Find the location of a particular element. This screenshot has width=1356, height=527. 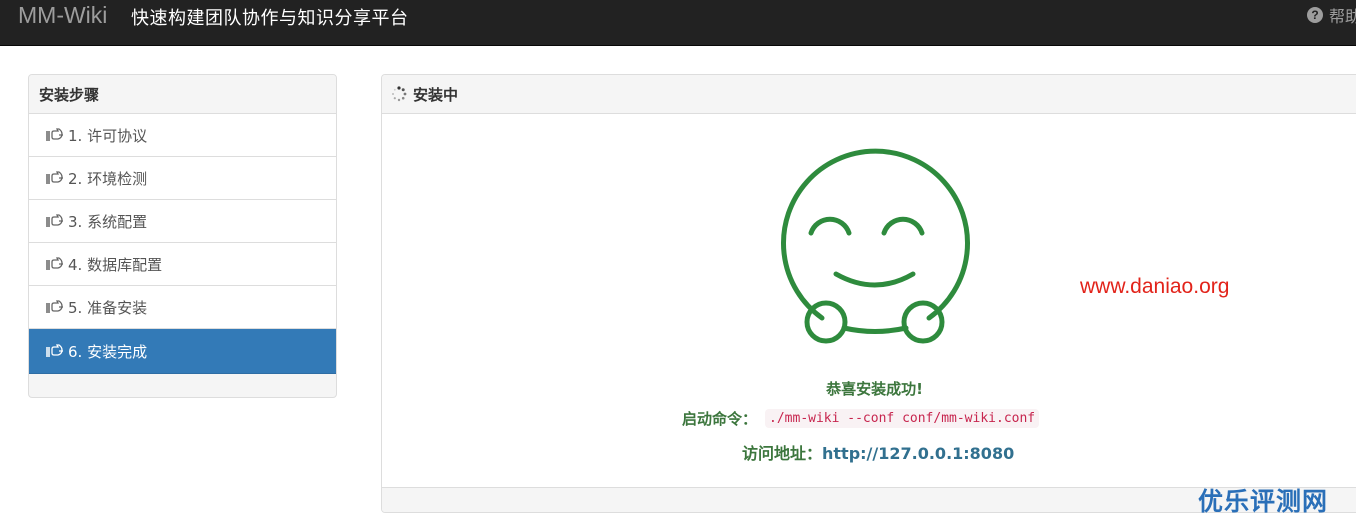

help-label: 帮助 is located at coordinates (1342, 16).